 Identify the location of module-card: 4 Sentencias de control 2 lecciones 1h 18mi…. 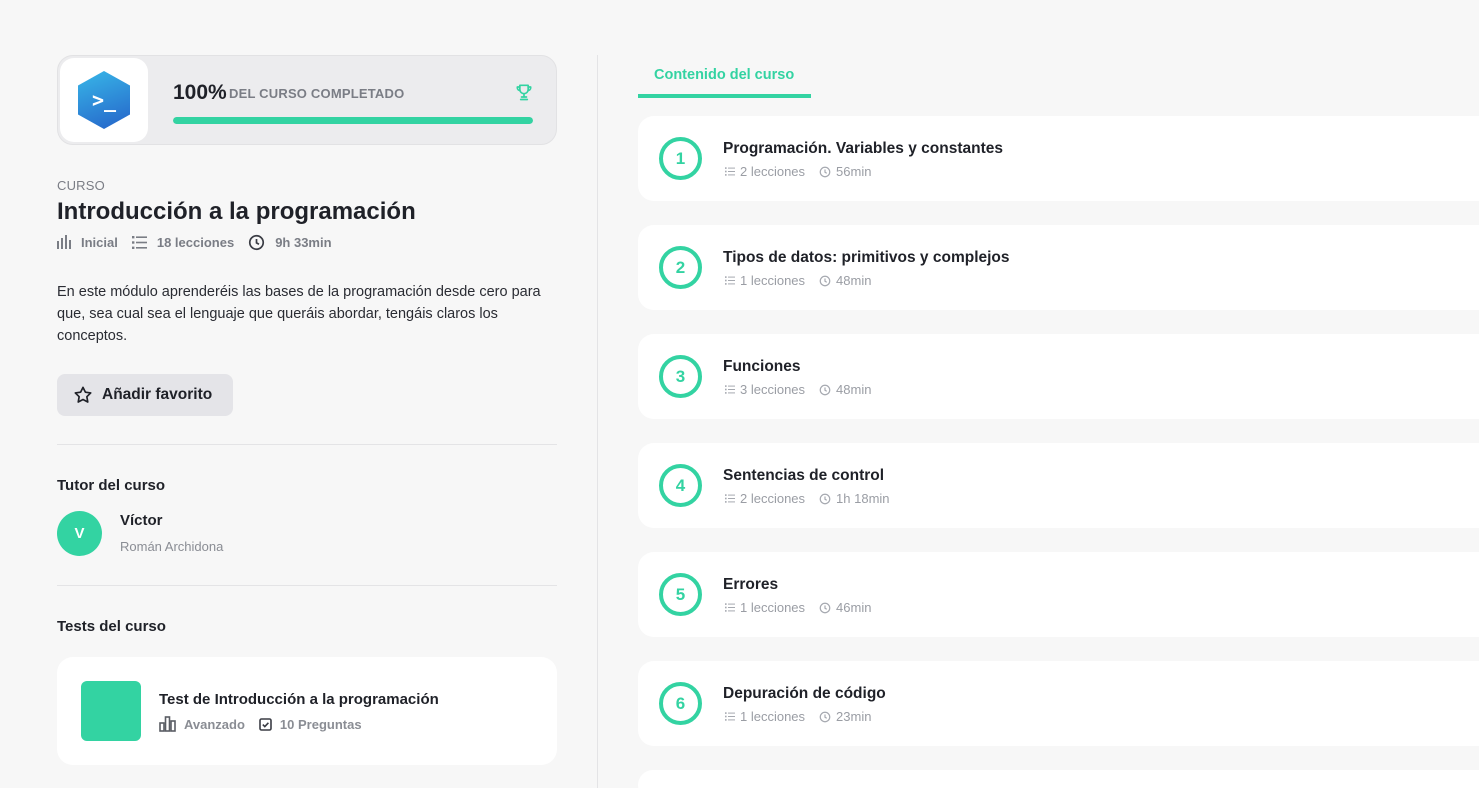
(1058, 485).